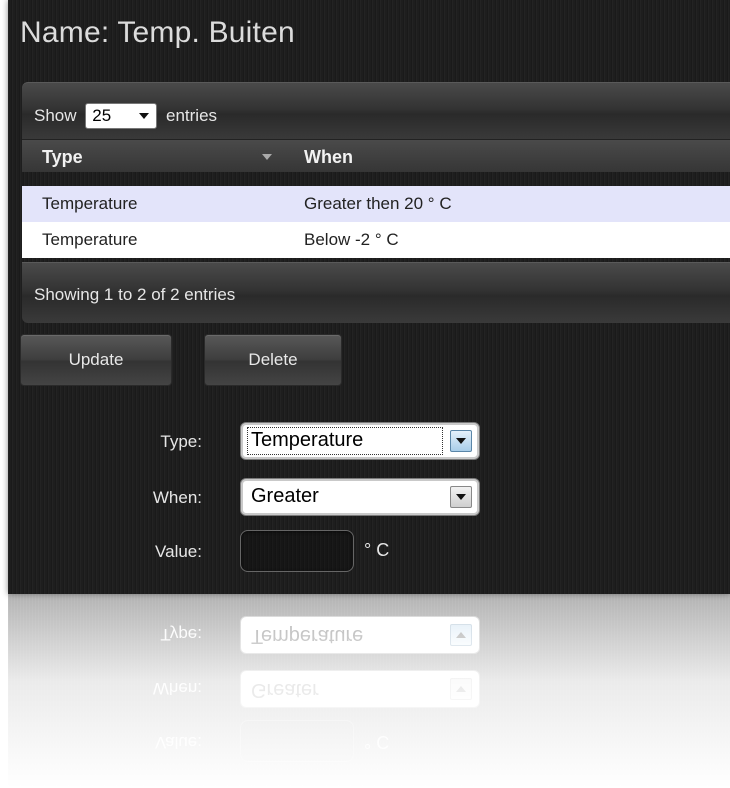 This screenshot has width=730, height=788. Describe the element at coordinates (376, 292) in the screenshot. I see `table-footer: Showing 1 to 2 of 2 entries` at that location.